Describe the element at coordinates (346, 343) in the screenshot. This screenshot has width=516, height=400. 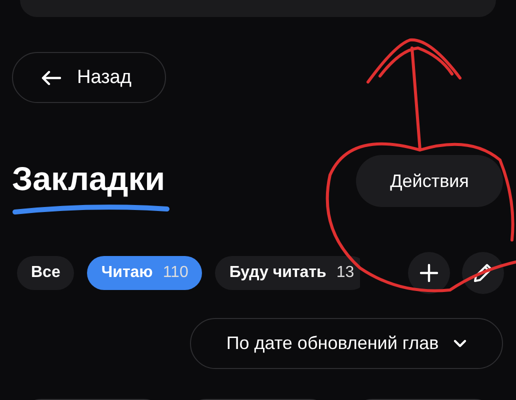
I see `sort-dropdown: По дате обновлений глав` at that location.